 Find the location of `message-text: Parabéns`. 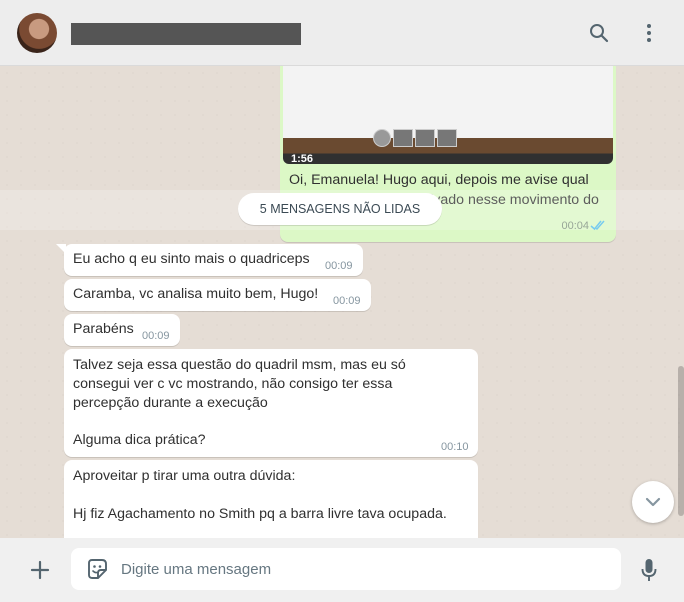

message-text: Parabéns is located at coordinates (103, 329).